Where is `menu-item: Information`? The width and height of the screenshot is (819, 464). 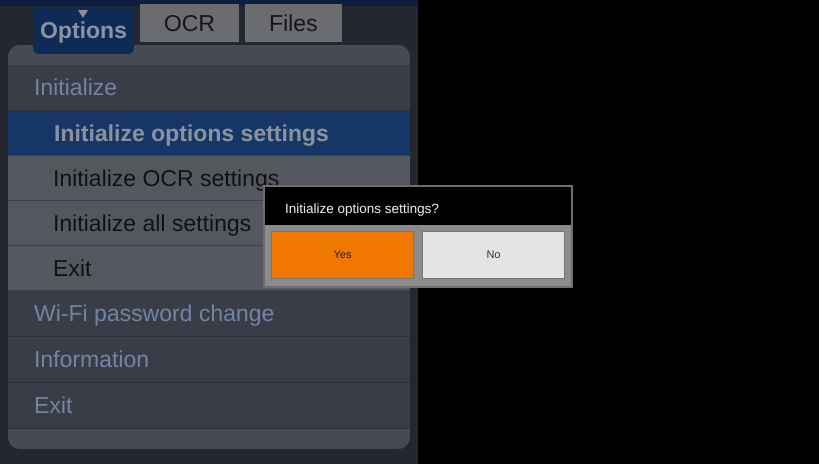
menu-item: Information is located at coordinates (209, 360).